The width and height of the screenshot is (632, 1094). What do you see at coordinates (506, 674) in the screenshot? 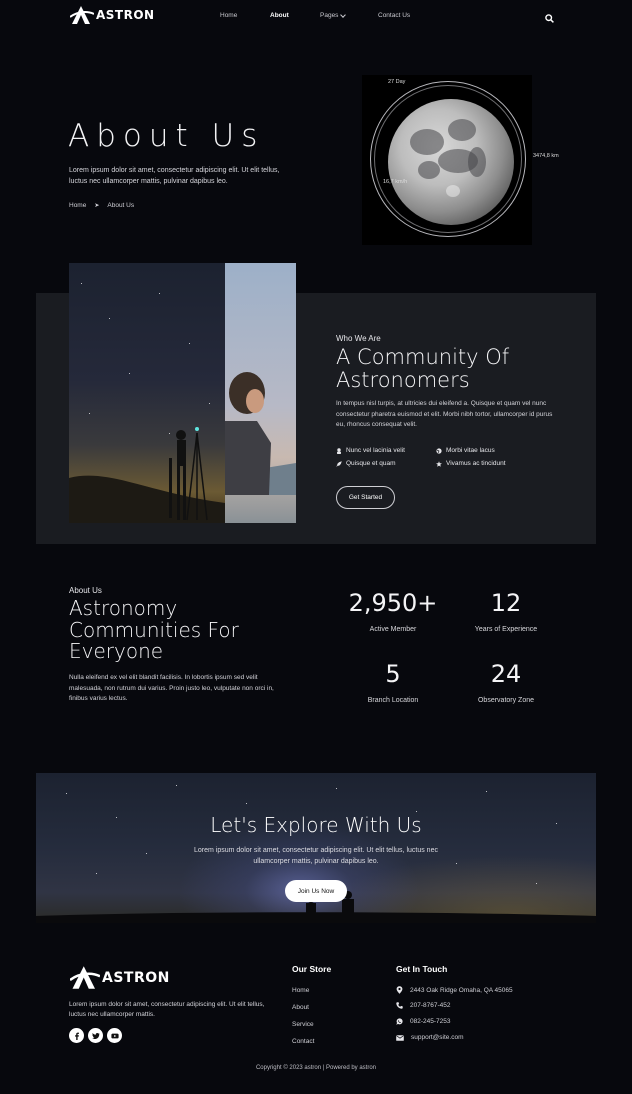
I see `stat-value-observatory: 24` at bounding box center [506, 674].